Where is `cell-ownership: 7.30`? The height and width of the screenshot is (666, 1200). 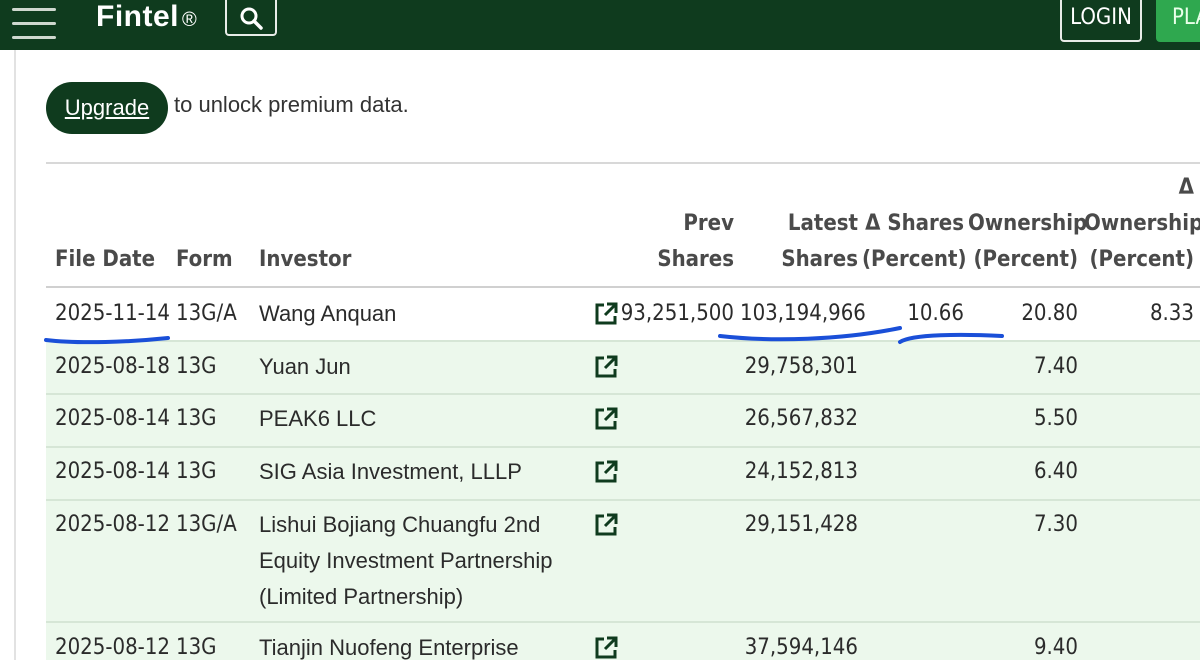
cell-ownership: 7.30 is located at coordinates (1055, 524).